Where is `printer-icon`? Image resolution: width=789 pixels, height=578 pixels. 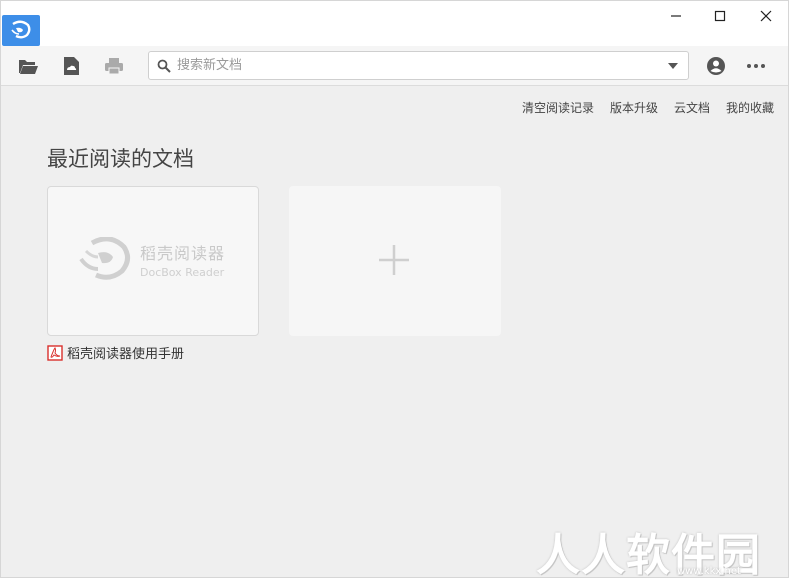
printer-icon is located at coordinates (114, 66).